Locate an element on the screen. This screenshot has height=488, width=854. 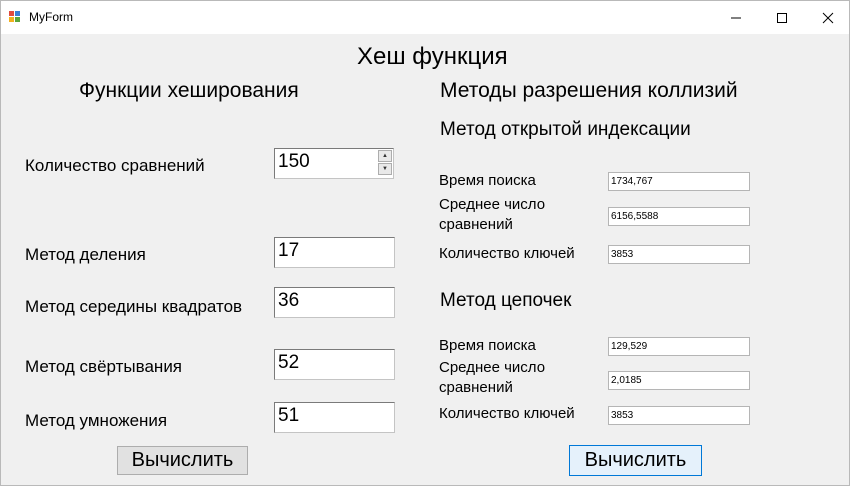
chain-key-count-label: Количество ключей is located at coordinates (507, 413).